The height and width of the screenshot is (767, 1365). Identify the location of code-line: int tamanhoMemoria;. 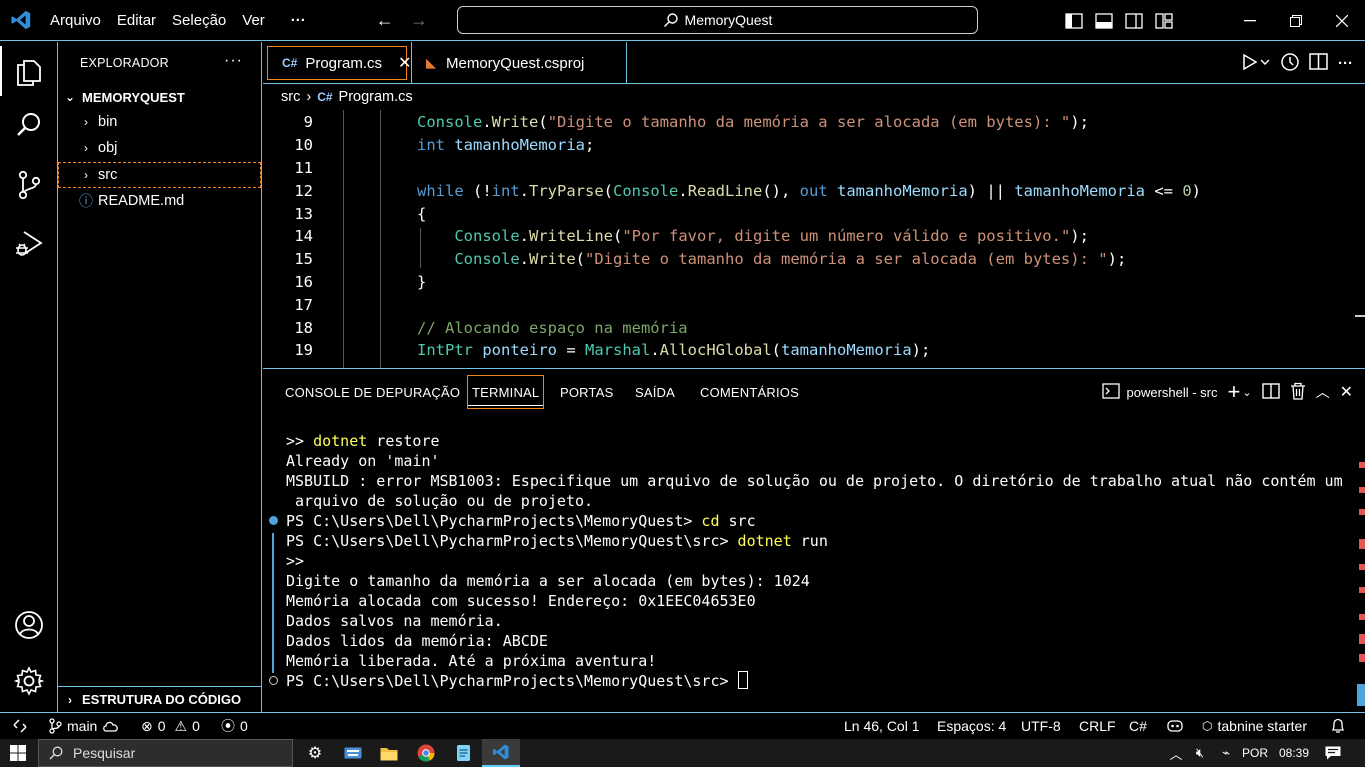
(506, 145).